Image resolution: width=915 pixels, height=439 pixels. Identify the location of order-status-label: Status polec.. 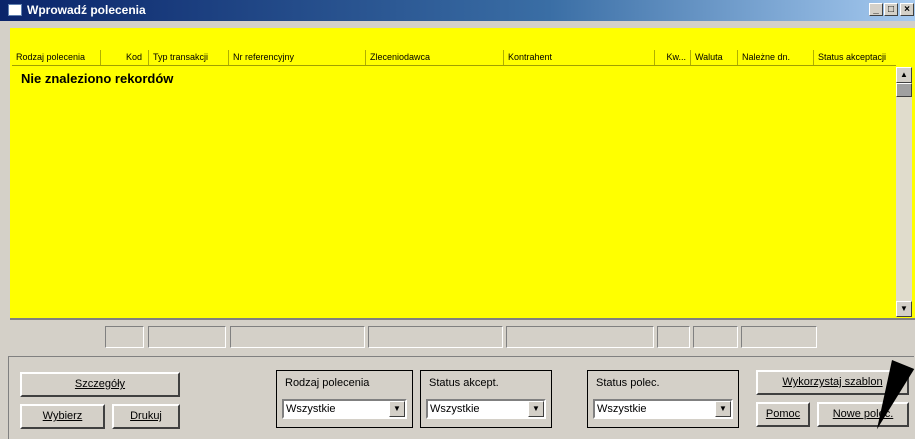
(628, 383).